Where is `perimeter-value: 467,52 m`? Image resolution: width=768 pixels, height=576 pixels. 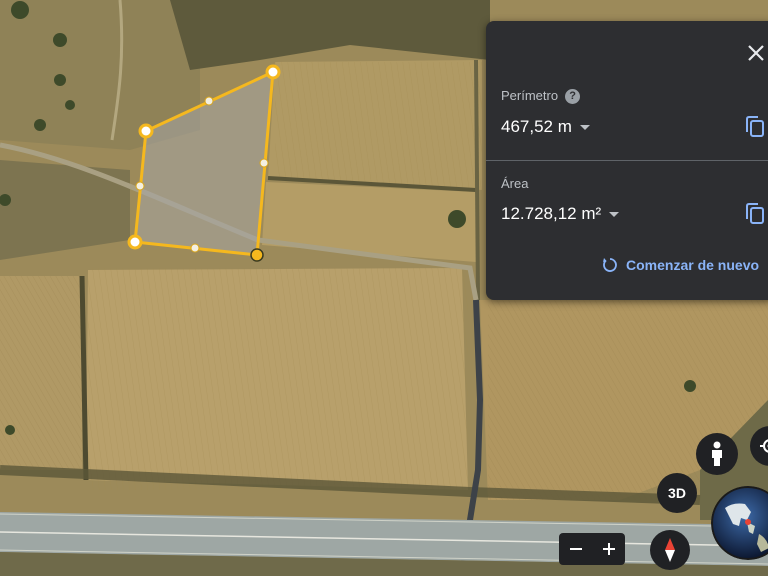
perimeter-value: 467,52 m is located at coordinates (536, 126).